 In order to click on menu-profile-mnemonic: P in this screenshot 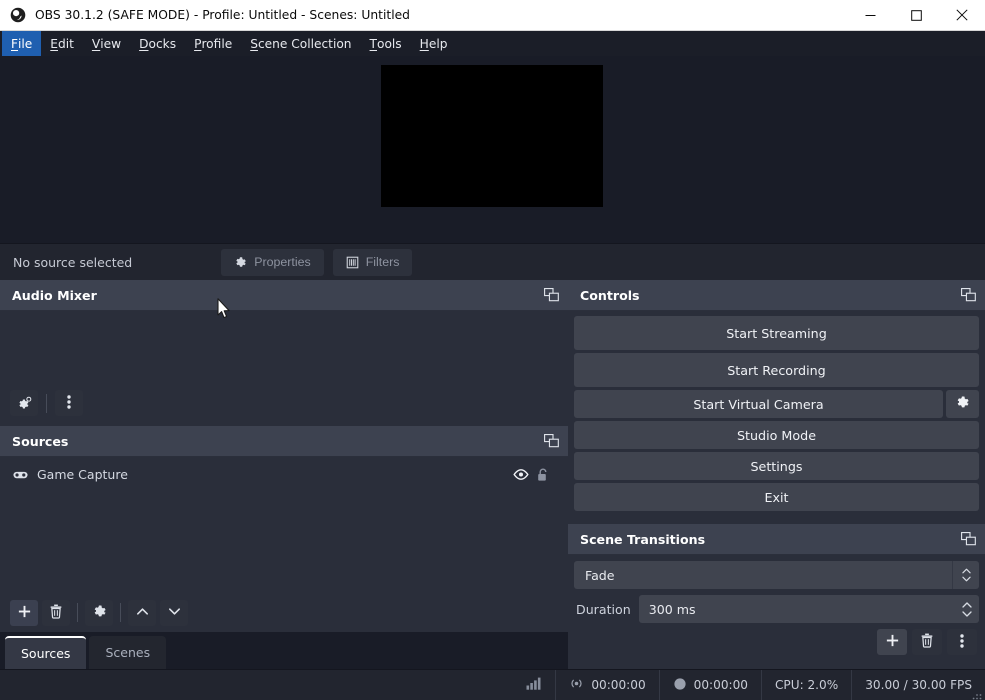, I will do `click(198, 43)`.